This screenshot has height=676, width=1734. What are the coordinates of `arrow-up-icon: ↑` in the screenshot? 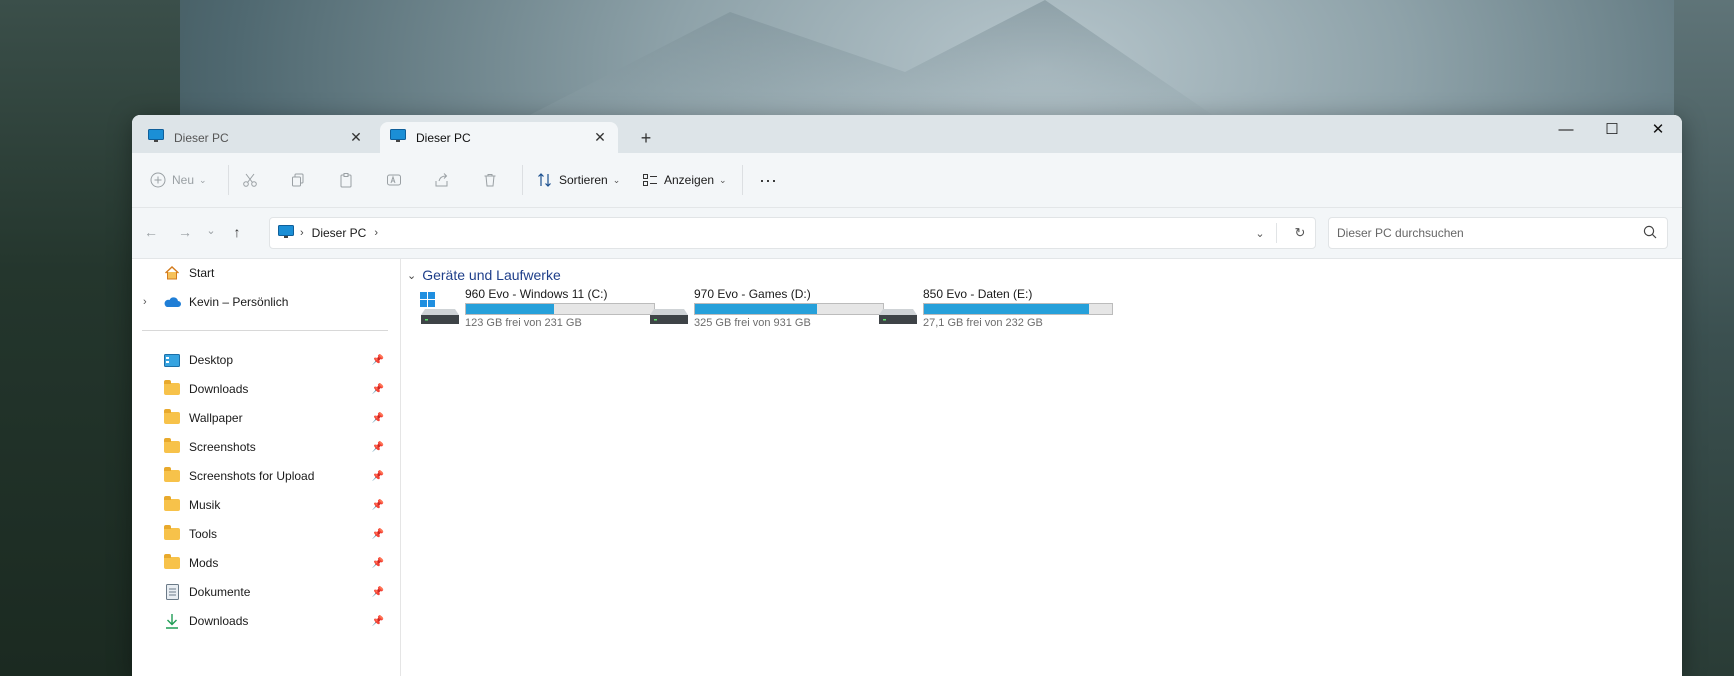 It's located at (237, 232).